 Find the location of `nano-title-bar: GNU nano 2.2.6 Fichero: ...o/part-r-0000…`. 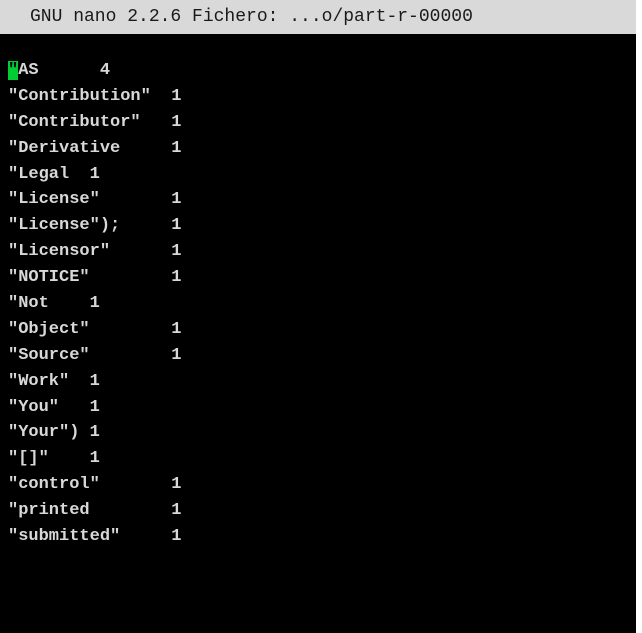

nano-title-bar: GNU nano 2.2.6 Fichero: ...o/part-r-0000… is located at coordinates (318, 17).